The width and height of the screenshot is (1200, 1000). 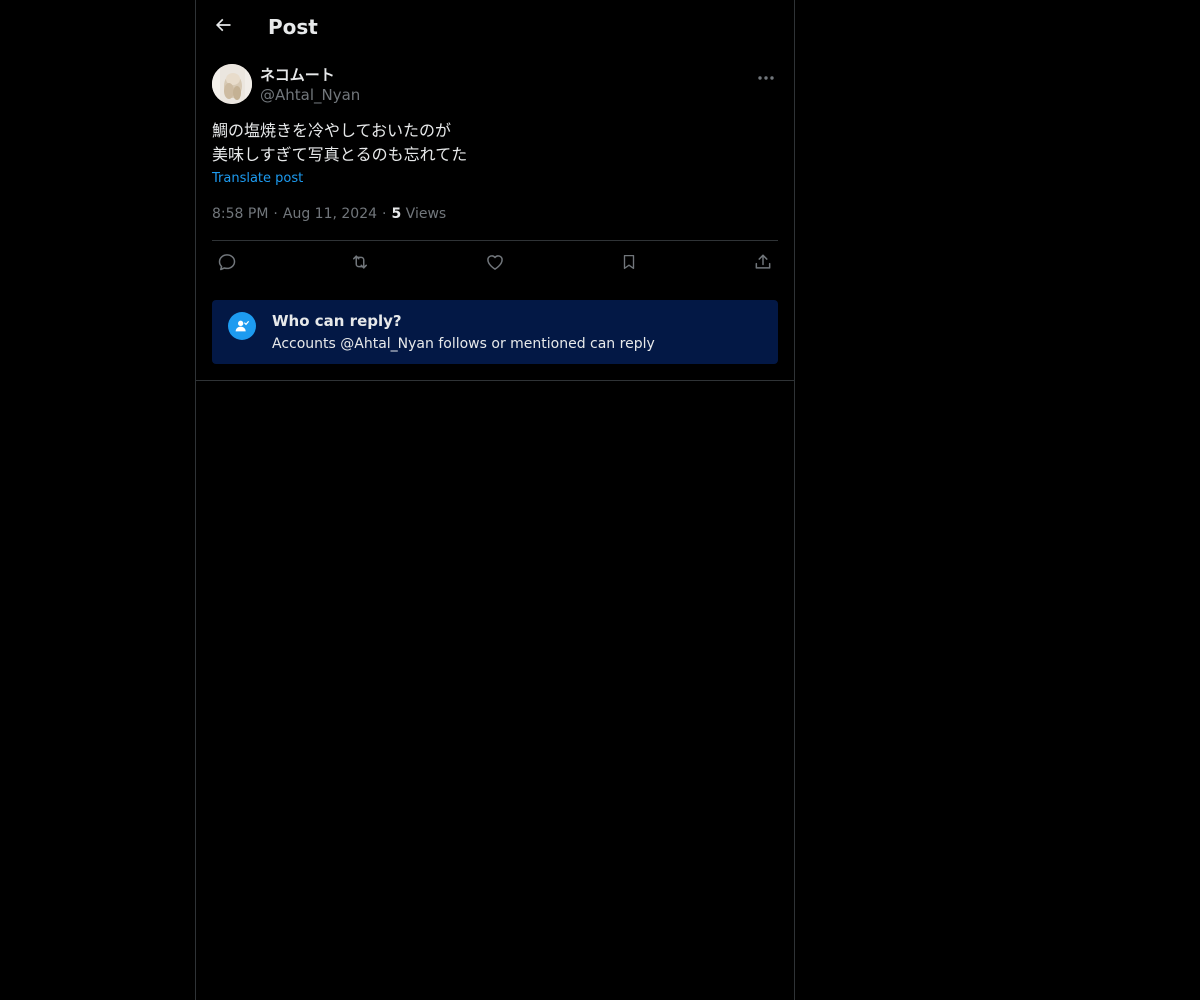 What do you see at coordinates (242, 326) in the screenshot?
I see `person-check-icon` at bounding box center [242, 326].